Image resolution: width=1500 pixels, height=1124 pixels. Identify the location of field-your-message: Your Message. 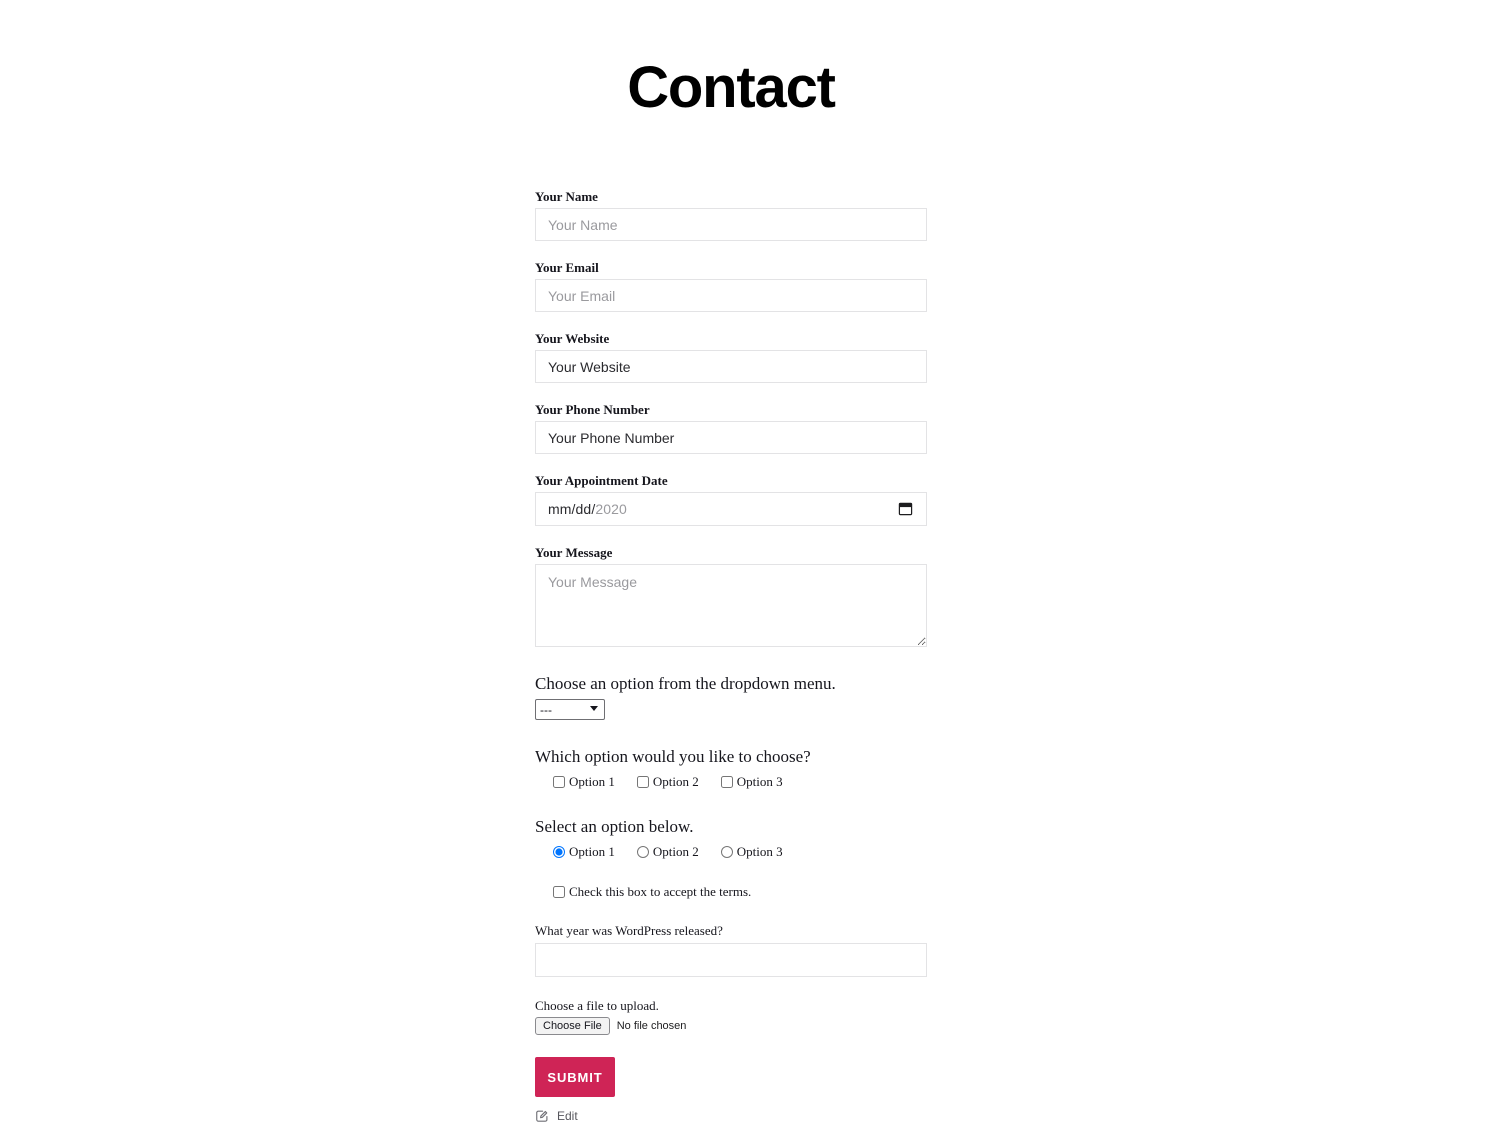
(731, 595).